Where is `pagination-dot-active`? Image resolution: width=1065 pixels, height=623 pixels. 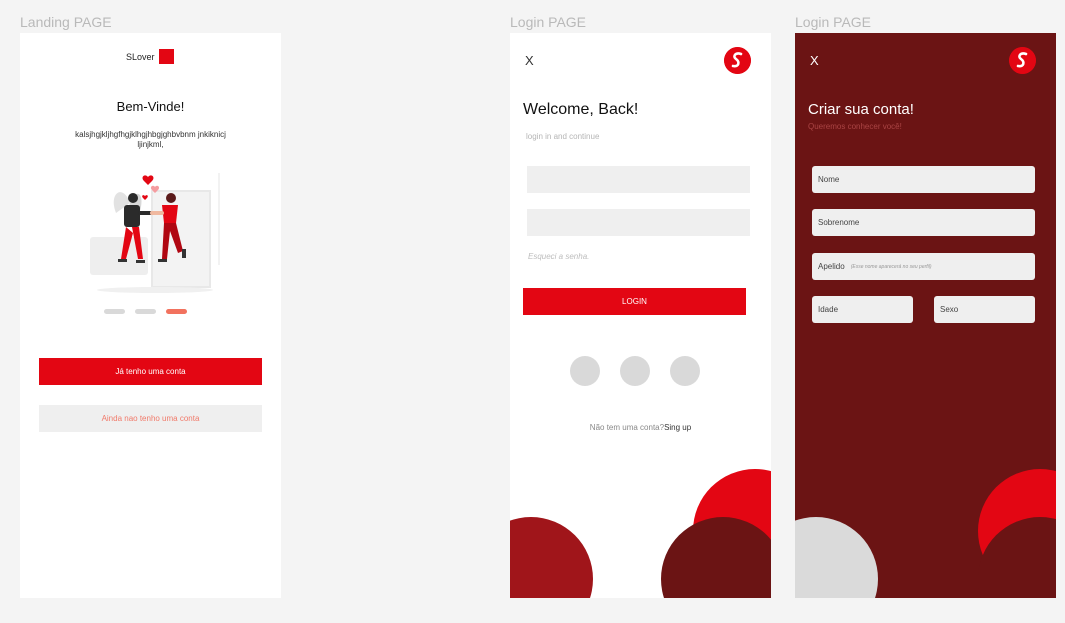
pagination-dot-active is located at coordinates (176, 311).